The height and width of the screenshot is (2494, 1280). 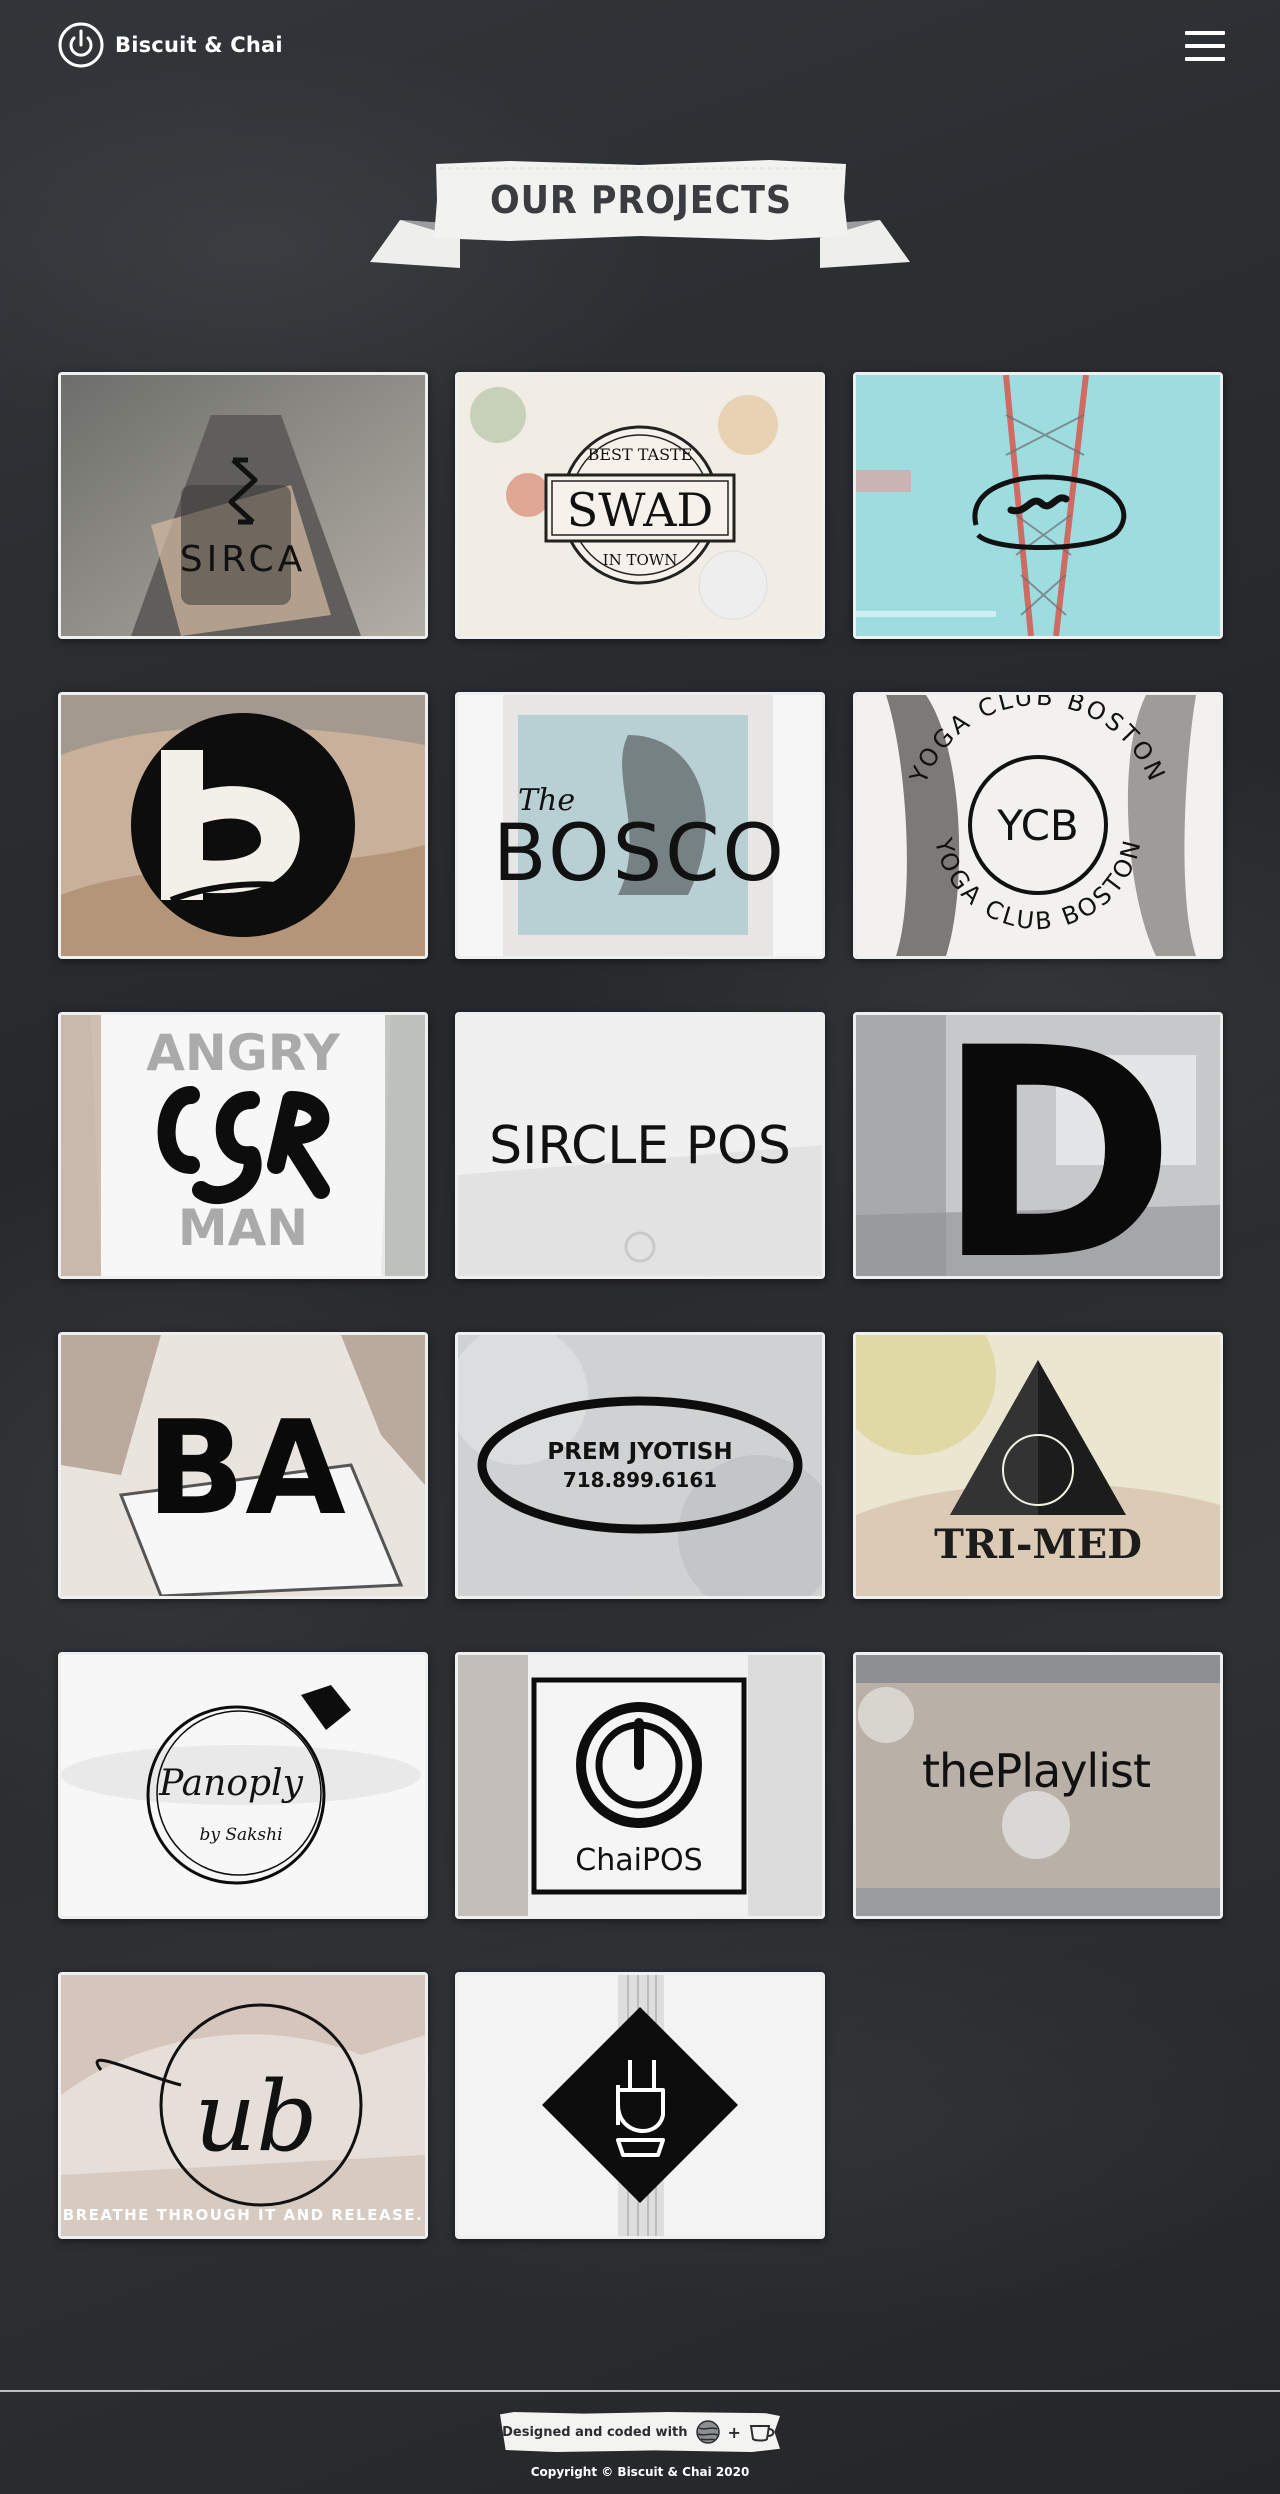 I want to click on project-card: BA, so click(x=243, y=1465).